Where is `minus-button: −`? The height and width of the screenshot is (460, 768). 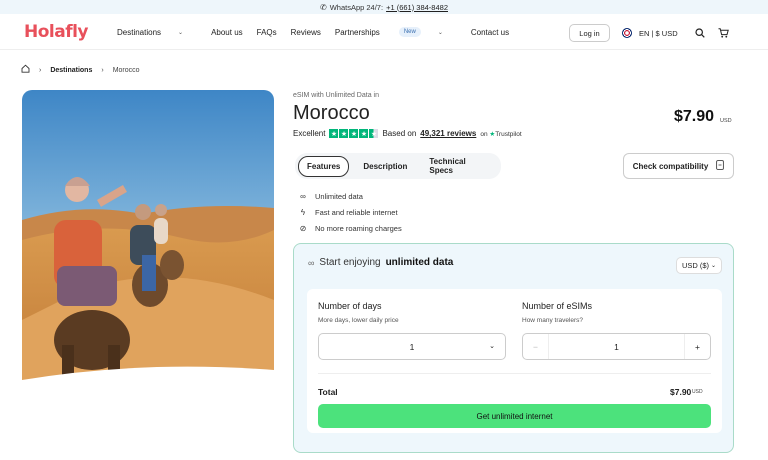
minus-button: − is located at coordinates (536, 346).